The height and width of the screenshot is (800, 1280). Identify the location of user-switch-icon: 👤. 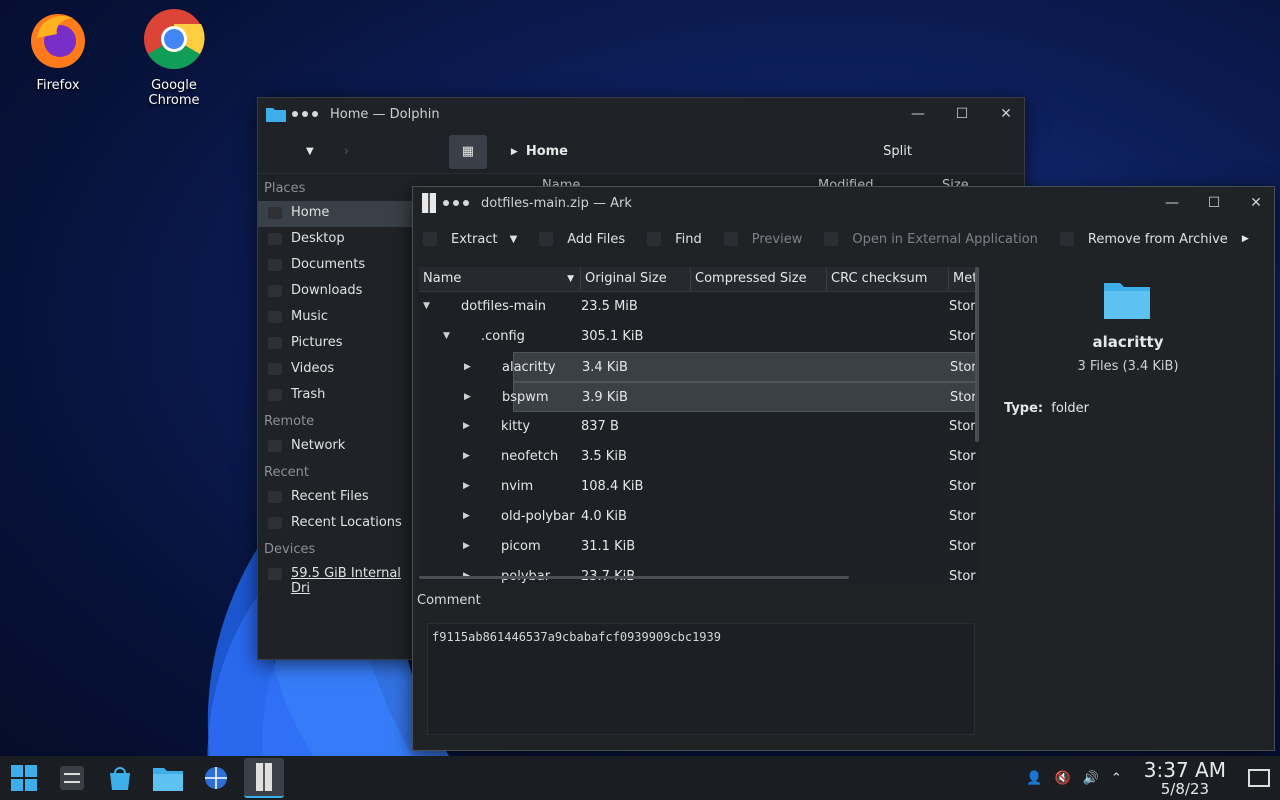
(1034, 778).